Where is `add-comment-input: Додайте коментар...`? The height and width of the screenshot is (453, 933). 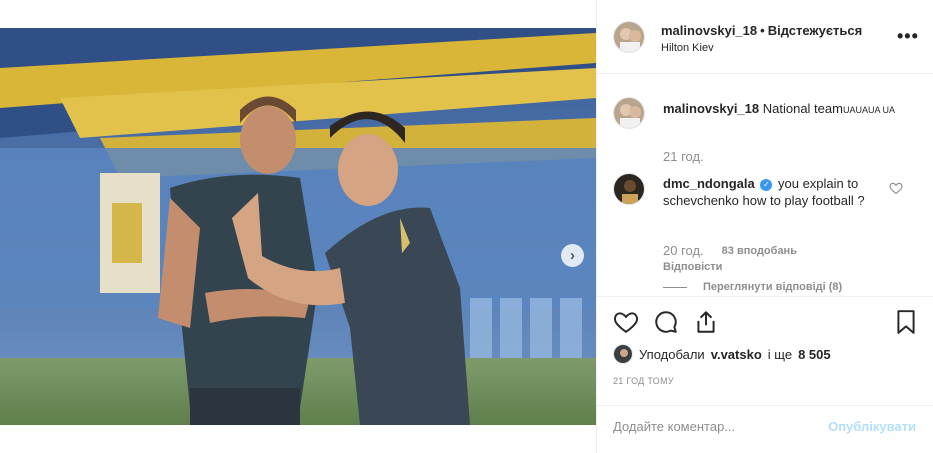 add-comment-input: Додайте коментар... is located at coordinates (674, 426).